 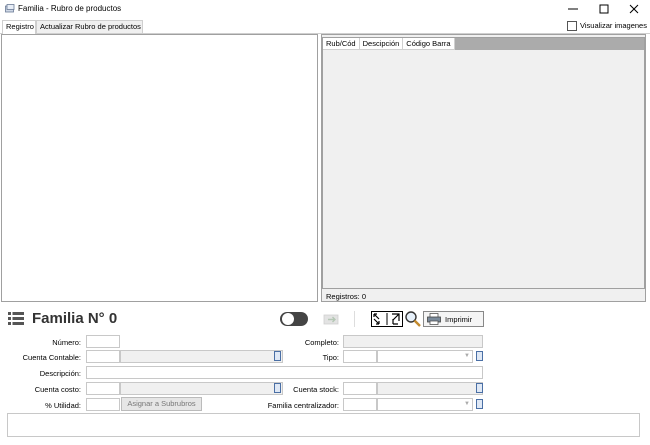 What do you see at coordinates (316, 389) in the screenshot?
I see `cuenta-stock-label: Cuenta stock:` at bounding box center [316, 389].